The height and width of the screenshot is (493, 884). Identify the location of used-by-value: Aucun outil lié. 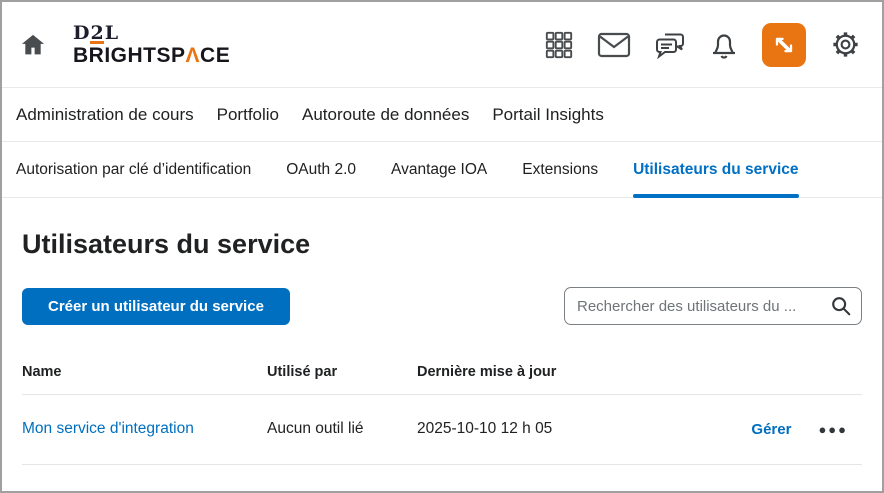
(315, 428).